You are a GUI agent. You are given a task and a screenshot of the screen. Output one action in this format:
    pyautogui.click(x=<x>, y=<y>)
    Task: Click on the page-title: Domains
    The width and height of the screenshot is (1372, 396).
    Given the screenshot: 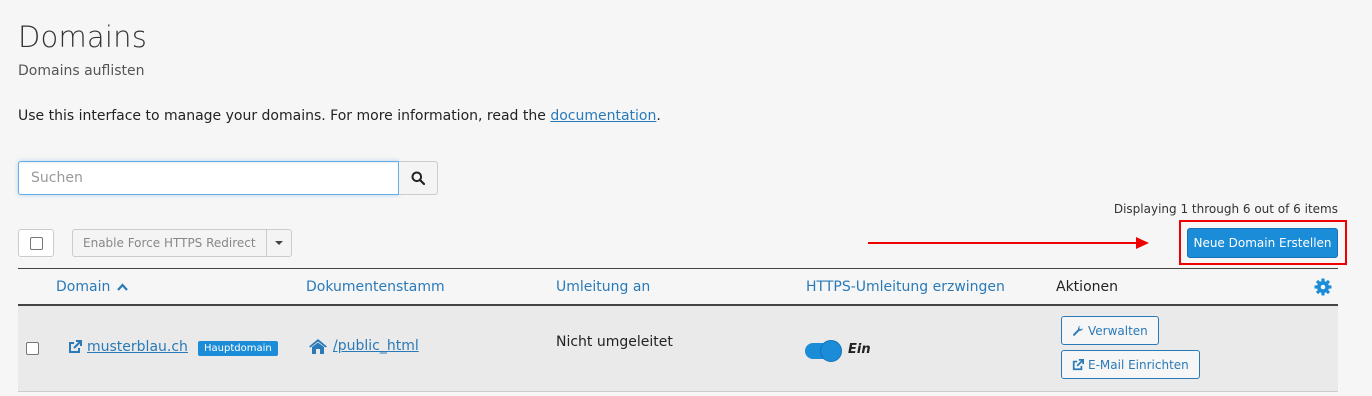 What is the action you would take?
    pyautogui.click(x=83, y=37)
    